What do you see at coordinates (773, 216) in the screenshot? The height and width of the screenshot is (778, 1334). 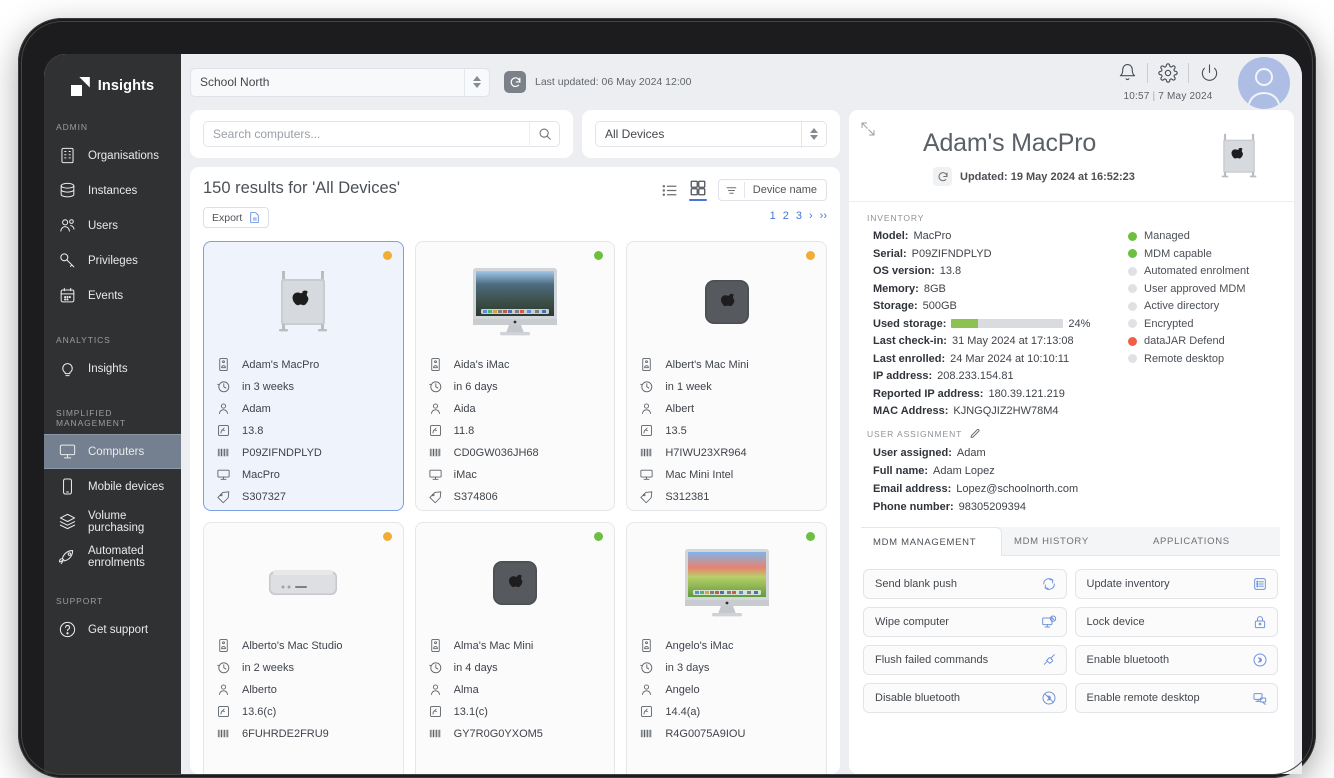 I see `page-1: 1` at bounding box center [773, 216].